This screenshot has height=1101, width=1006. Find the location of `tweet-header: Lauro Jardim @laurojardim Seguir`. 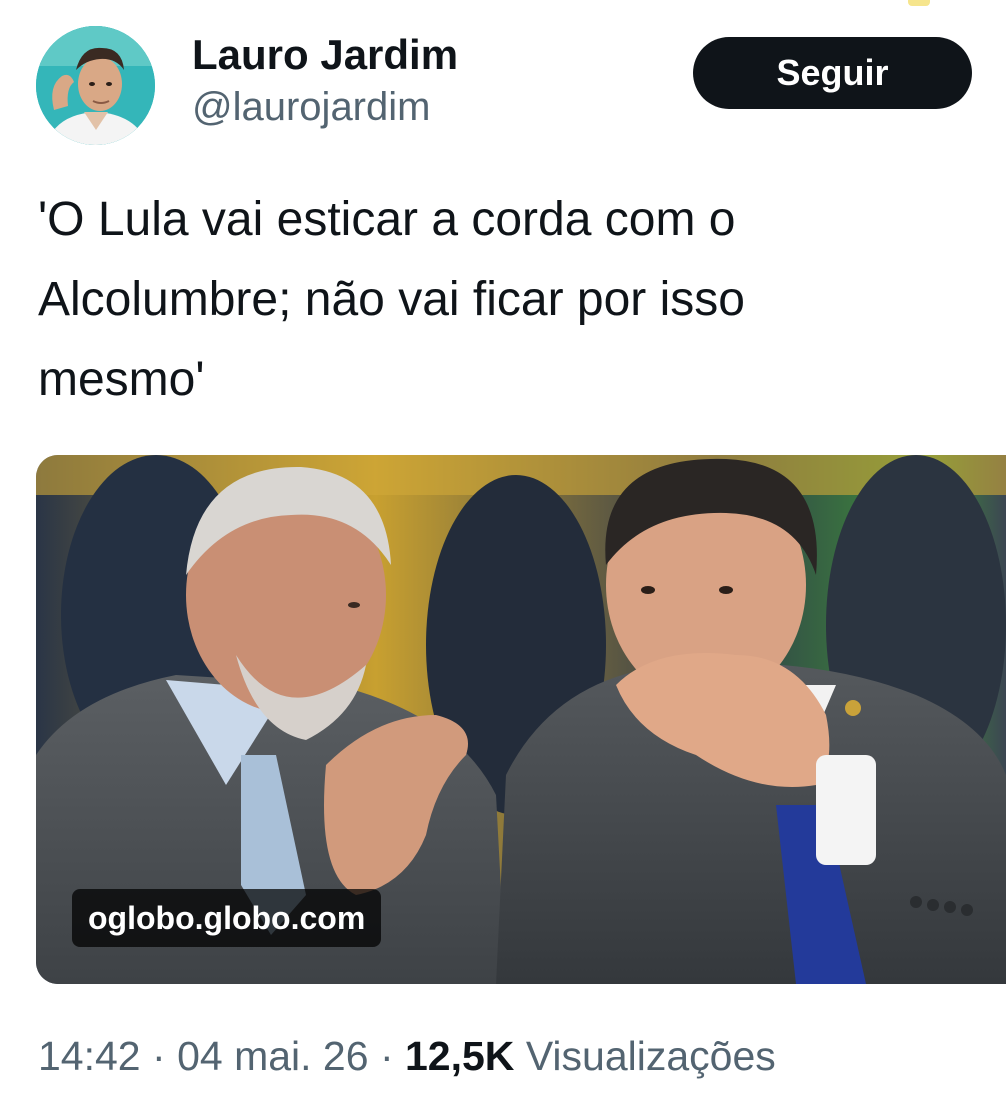

tweet-header: Lauro Jardim @laurojardim Seguir is located at coordinates (504, 86).